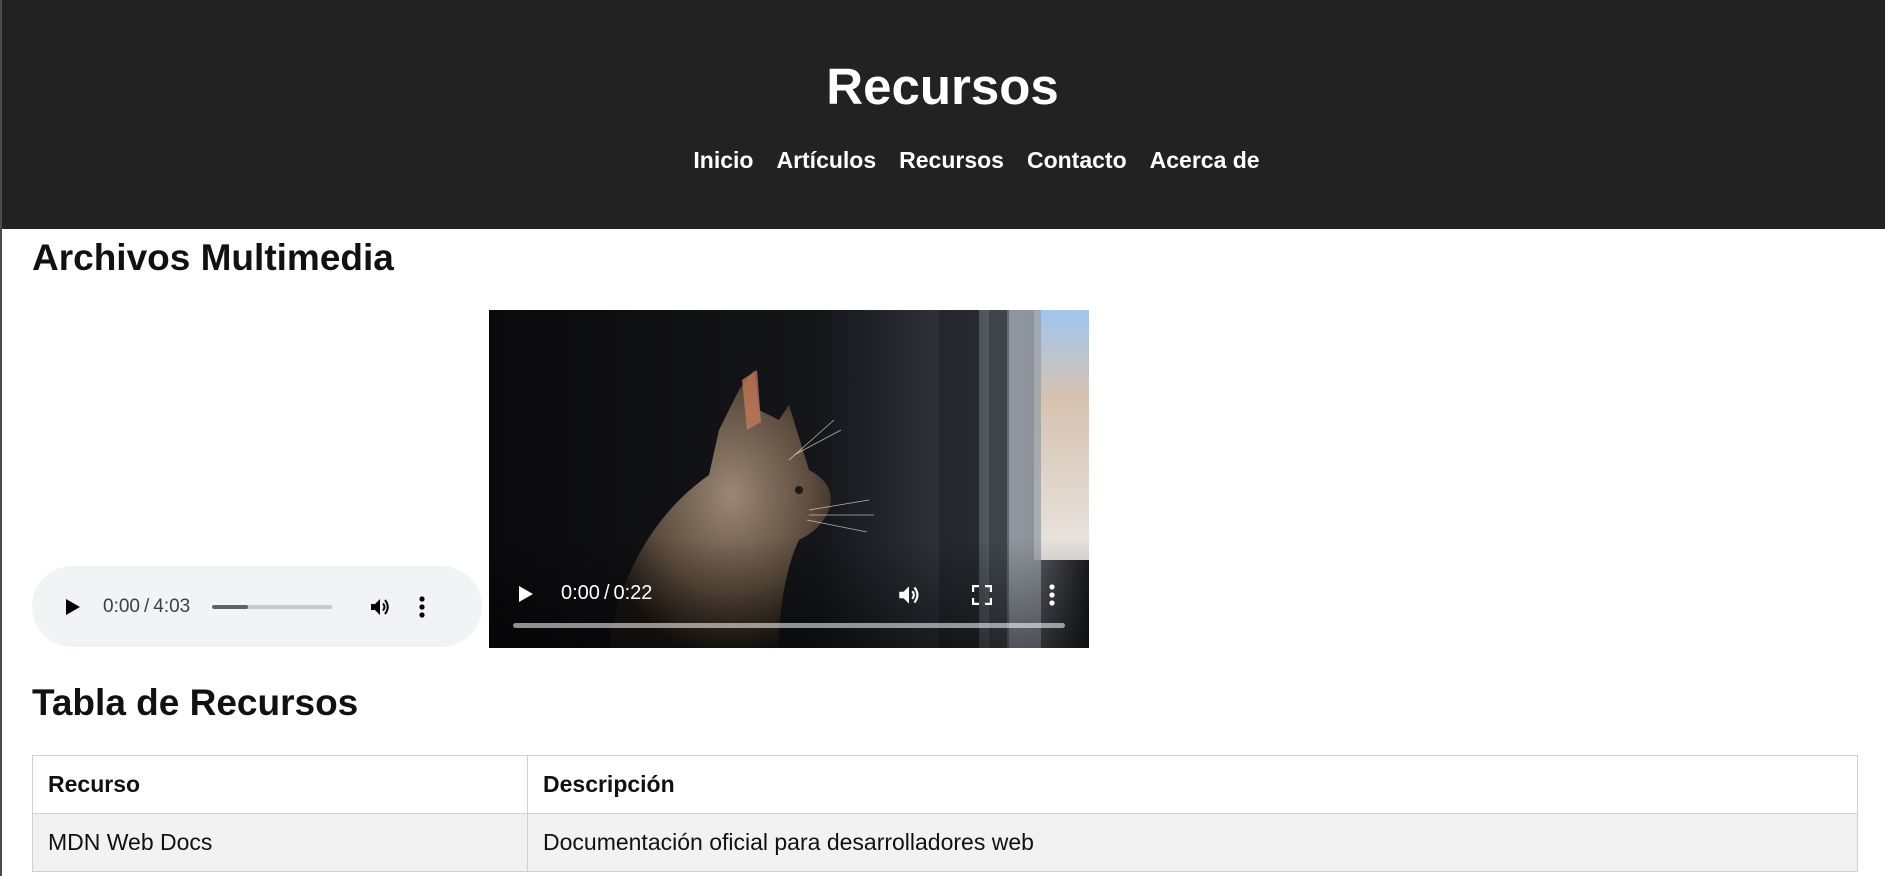 The width and height of the screenshot is (1885, 876). What do you see at coordinates (723, 160) in the screenshot?
I see `nav-link-inicio: Inicio` at bounding box center [723, 160].